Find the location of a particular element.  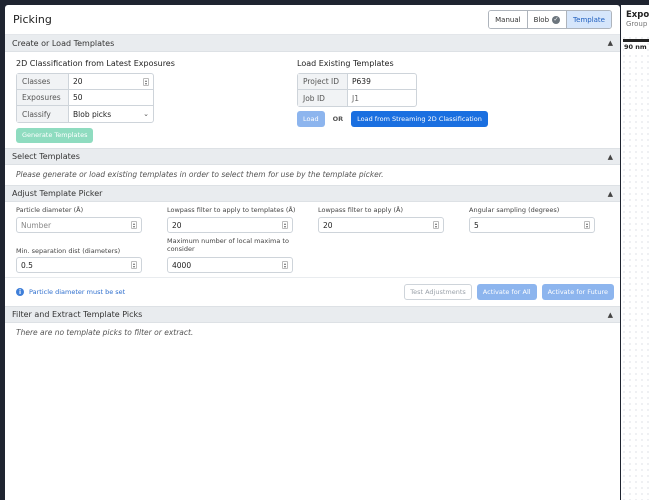

angular-sampling-label: Angular sampling (degrees) is located at coordinates (514, 210).